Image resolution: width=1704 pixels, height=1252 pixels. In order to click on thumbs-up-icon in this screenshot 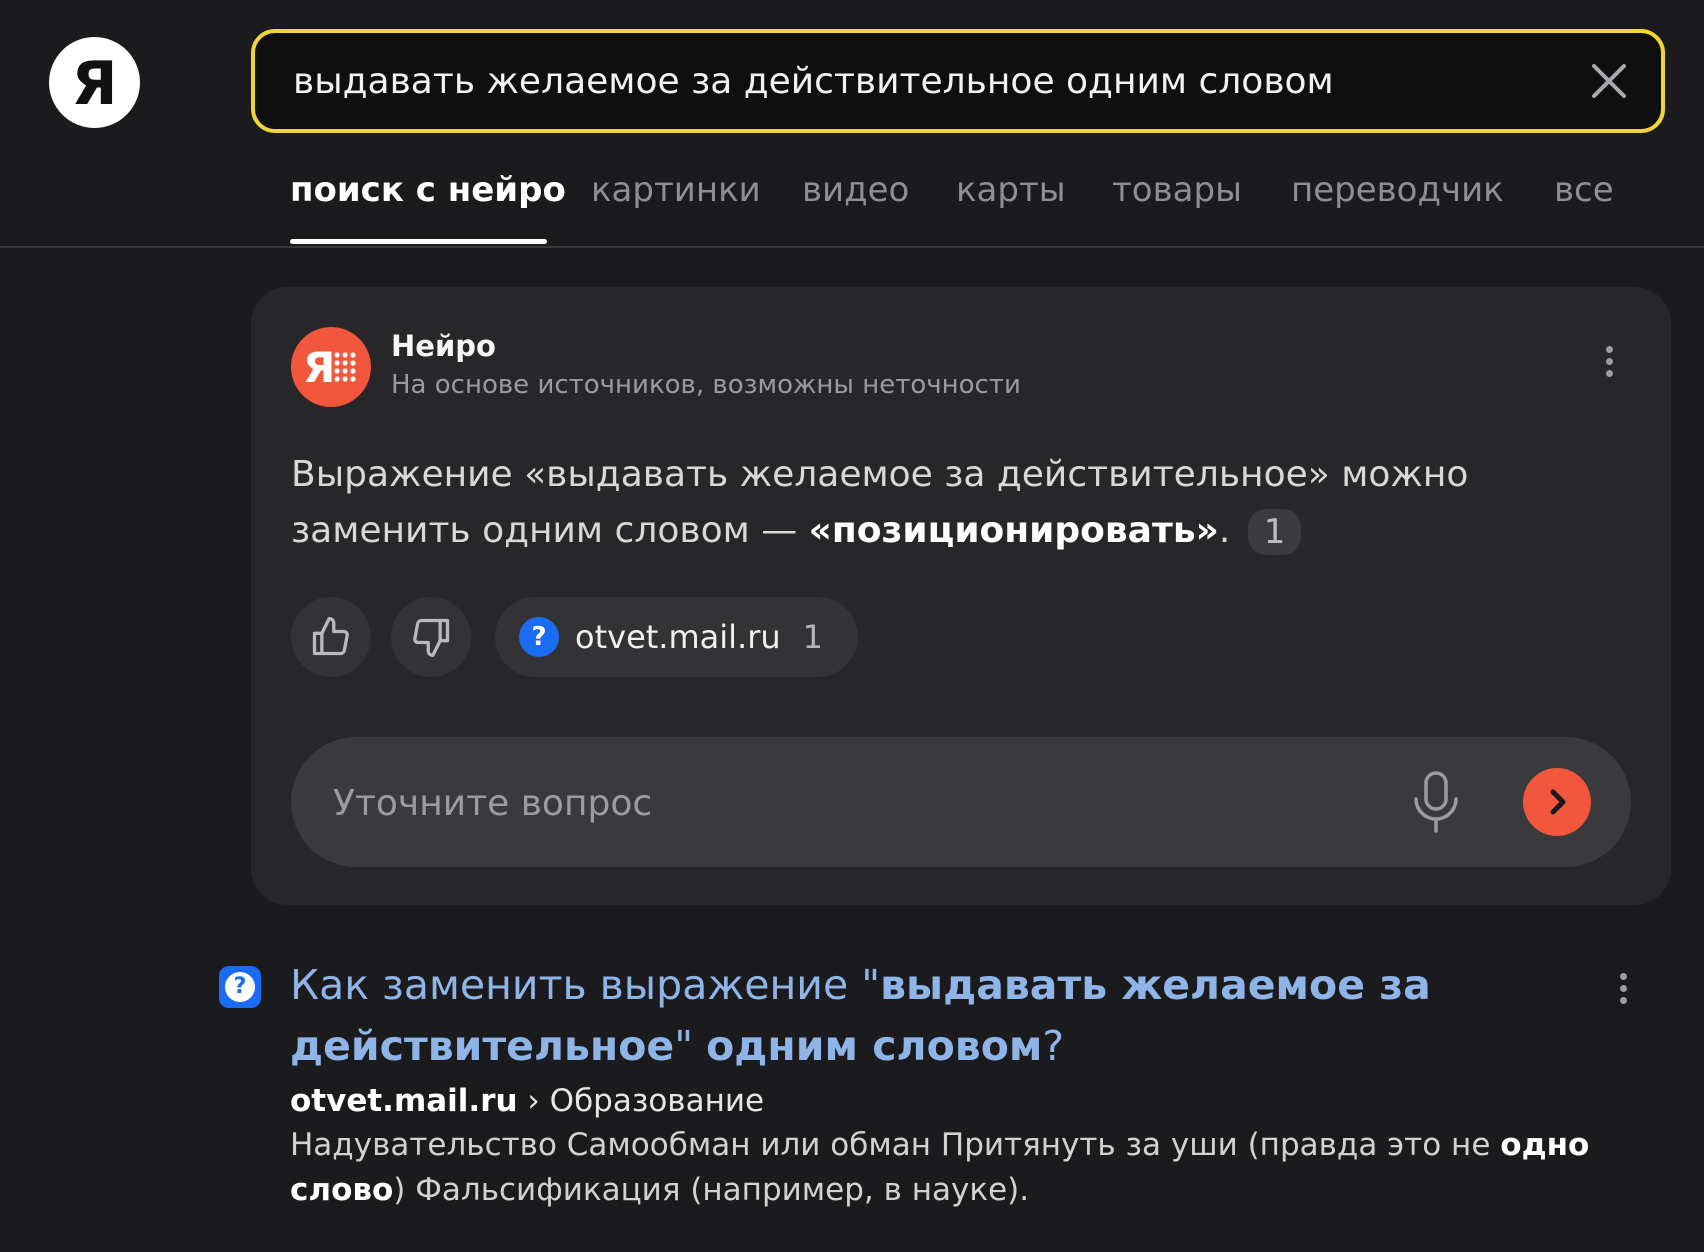, I will do `click(330, 636)`.